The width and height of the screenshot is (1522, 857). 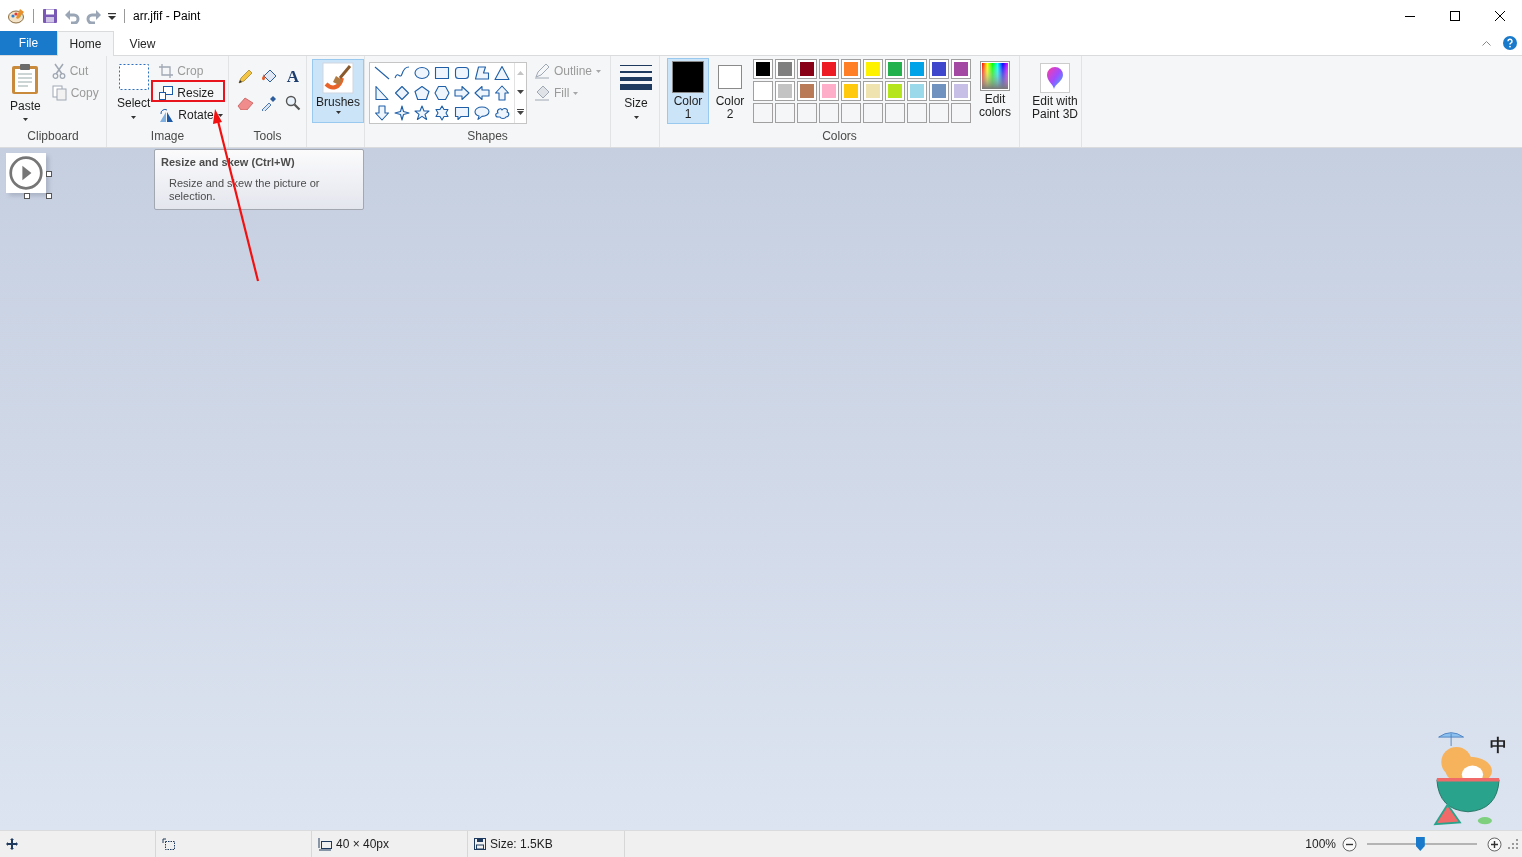 I want to click on line-icon, so click(x=382, y=73).